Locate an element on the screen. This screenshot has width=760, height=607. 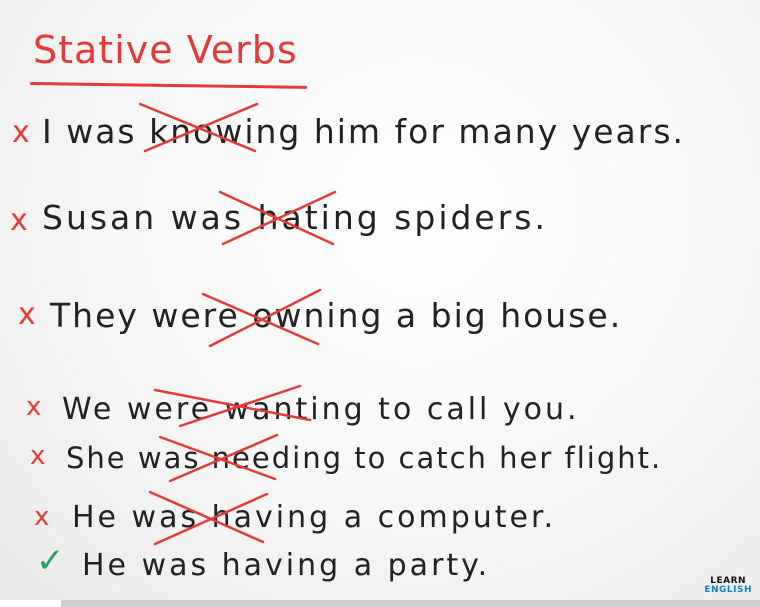
sentence-text: He was having a party. is located at coordinates (286, 565).